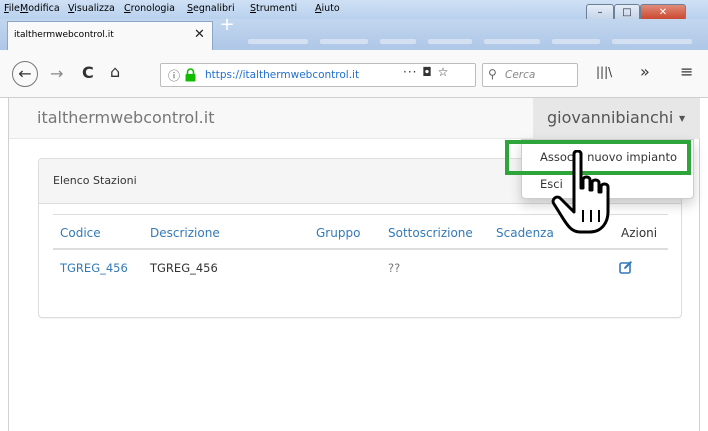 Image resolution: width=708 pixels, height=431 pixels. I want to click on back-arrow-icon: ←, so click(25, 74).